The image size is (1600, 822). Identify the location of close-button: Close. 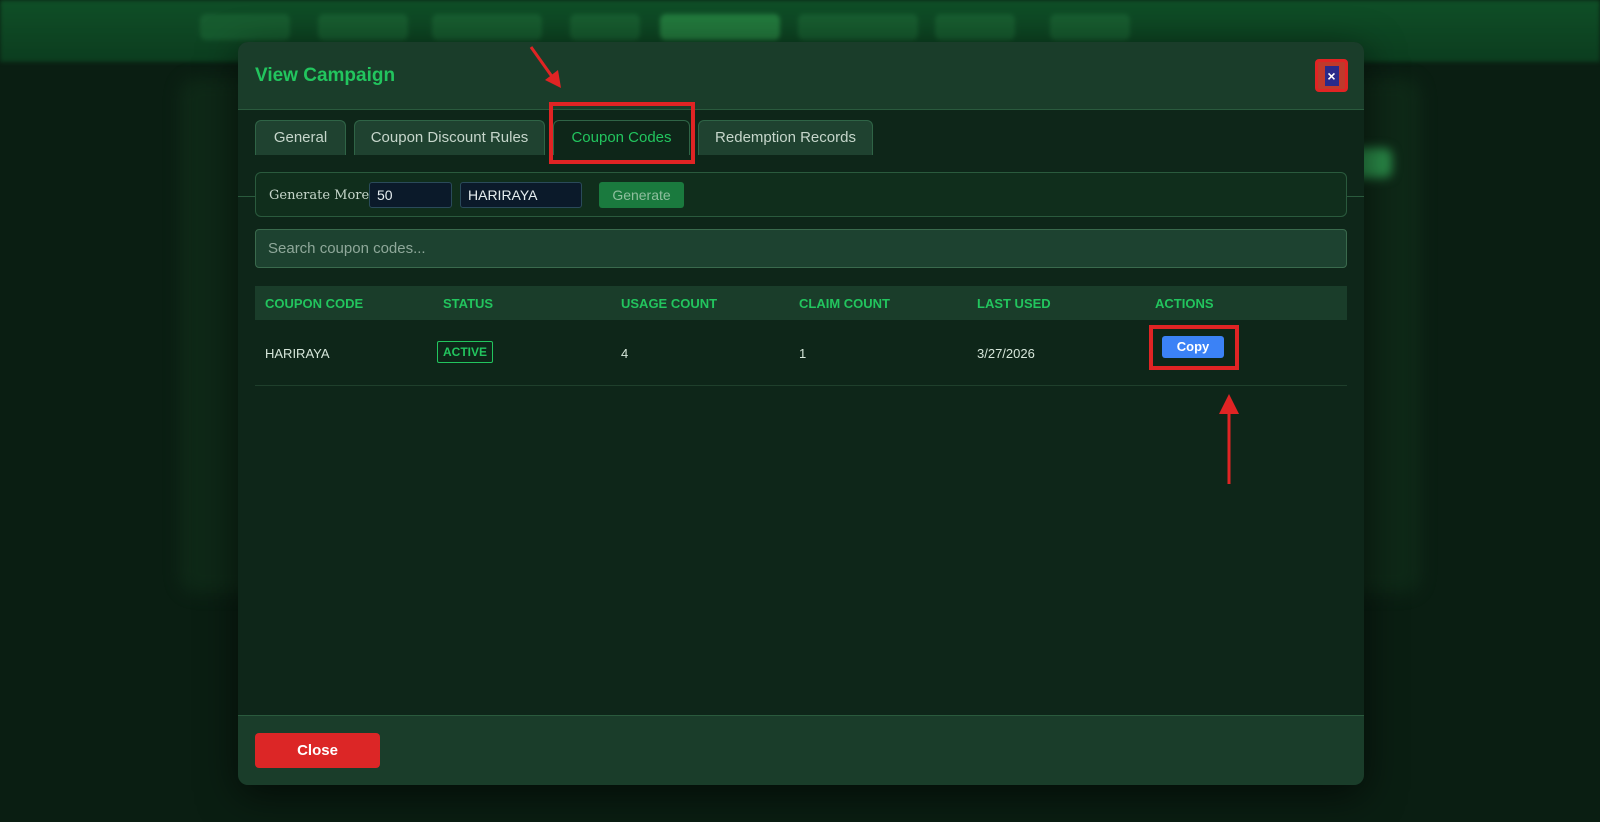
(317, 750).